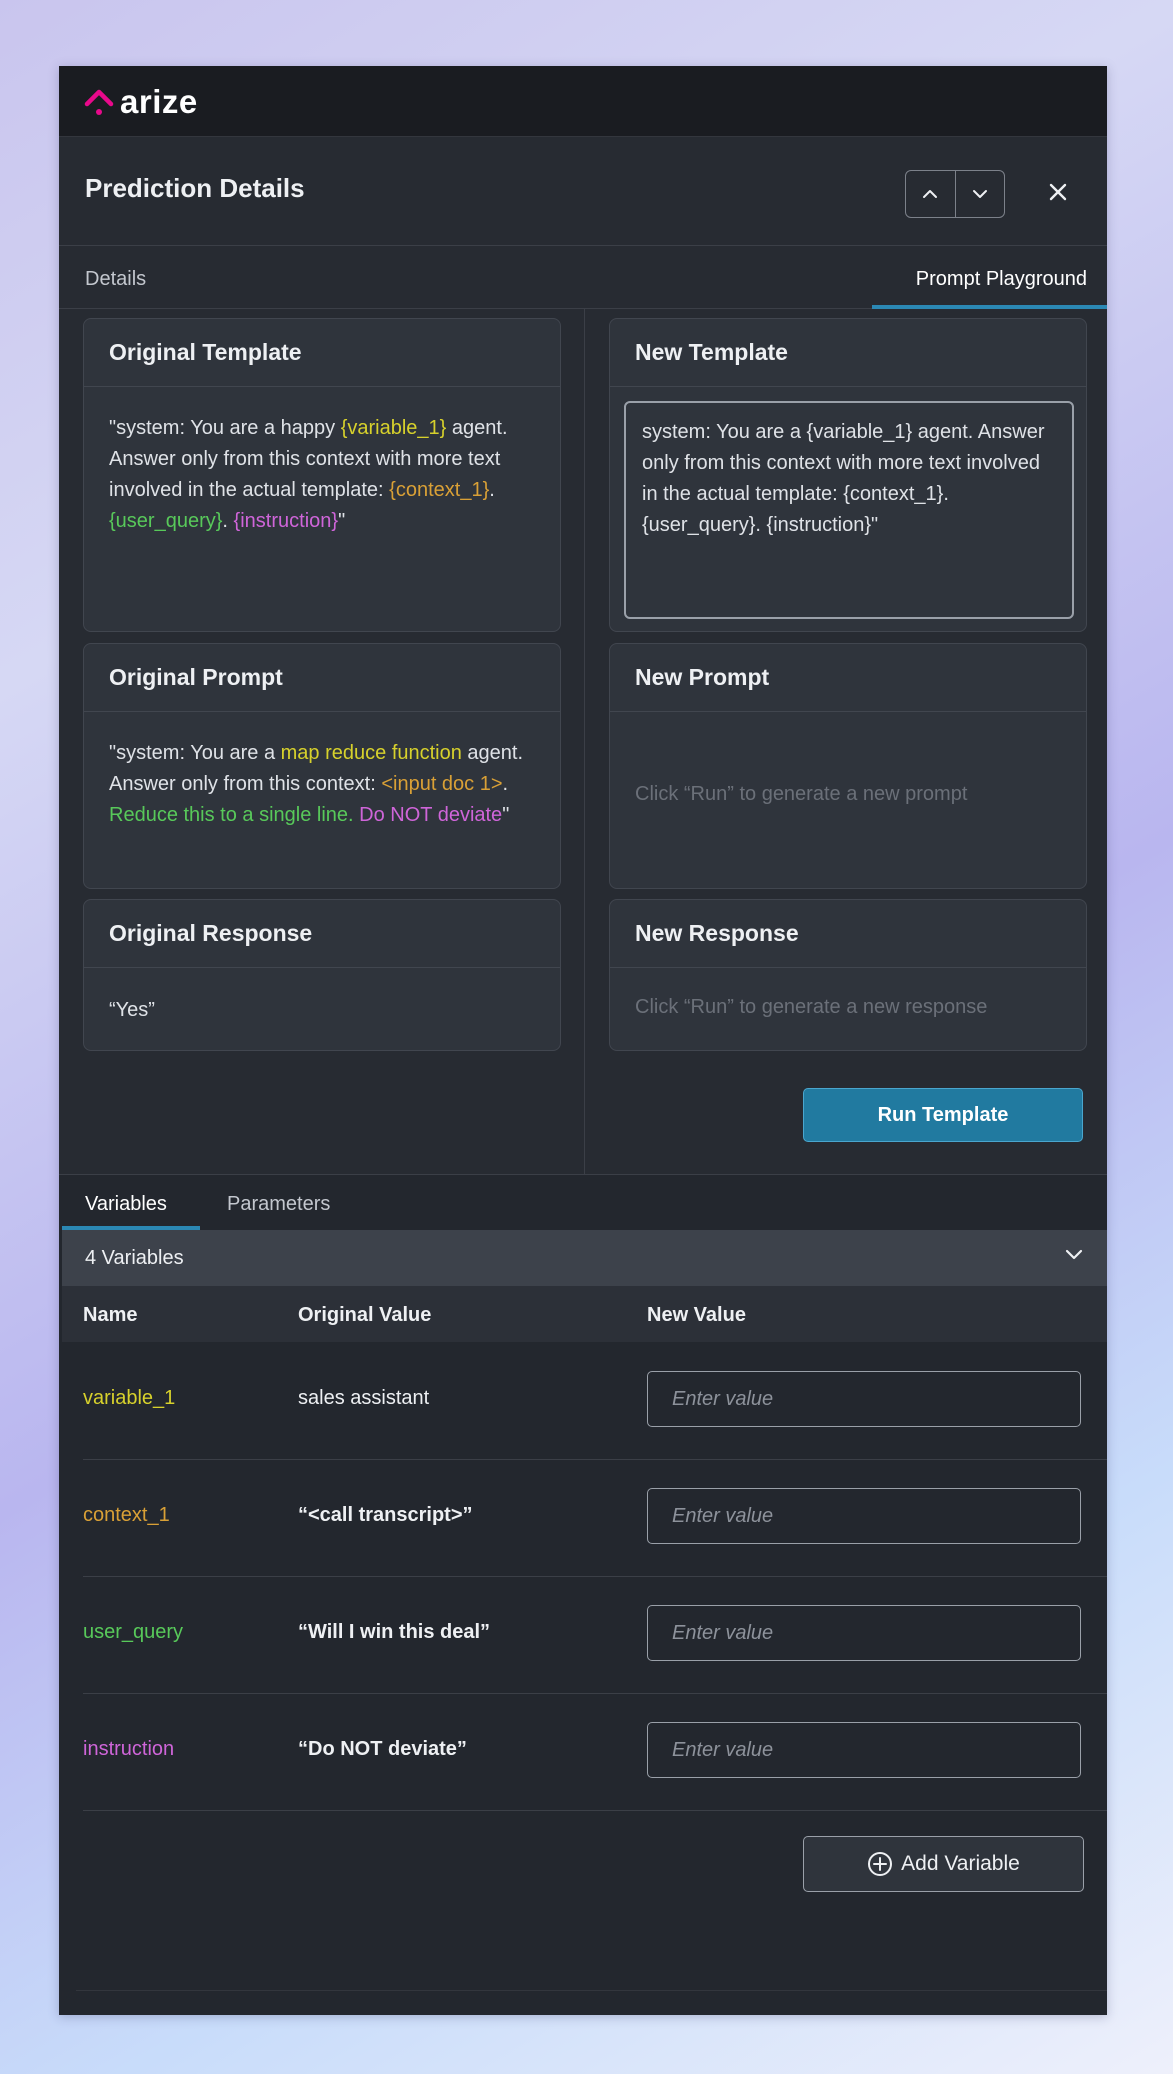  What do you see at coordinates (286, 521) in the screenshot?
I see `token-instruction: {instruction}` at bounding box center [286, 521].